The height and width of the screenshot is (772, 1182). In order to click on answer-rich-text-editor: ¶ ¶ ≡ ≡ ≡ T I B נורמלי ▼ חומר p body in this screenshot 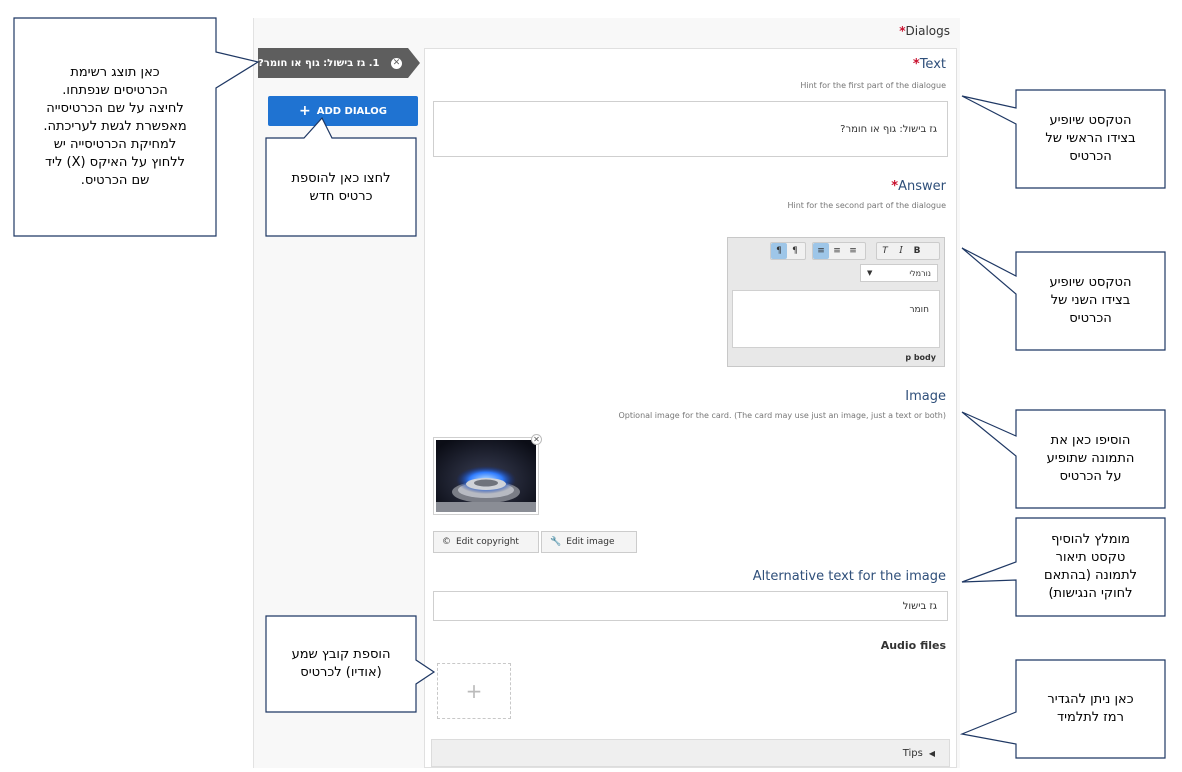, I will do `click(836, 302)`.